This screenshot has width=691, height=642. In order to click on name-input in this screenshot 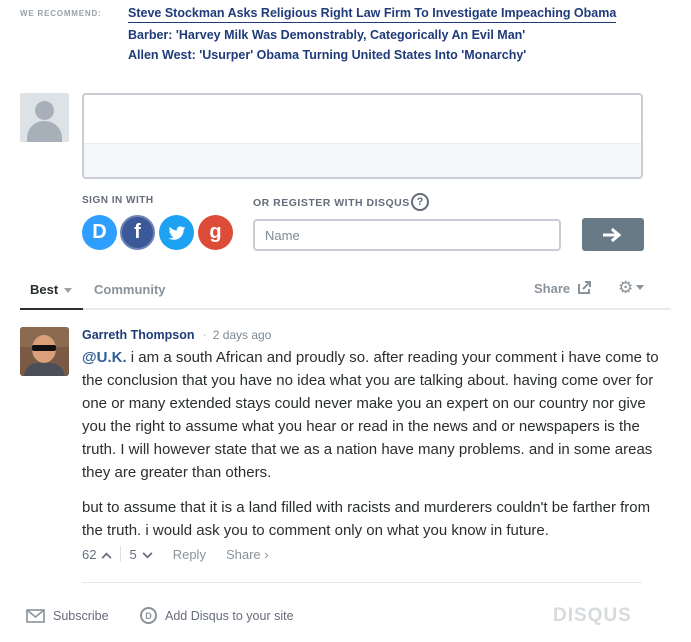, I will do `click(407, 235)`.